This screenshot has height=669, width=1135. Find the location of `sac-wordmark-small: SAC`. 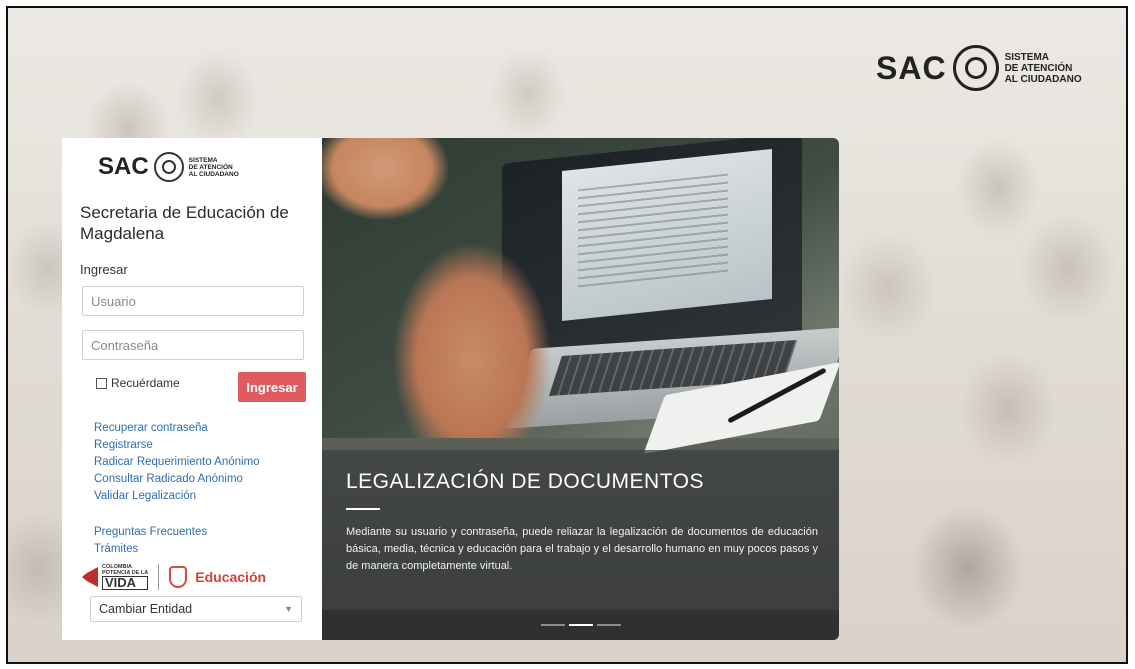

sac-wordmark-small: SAC is located at coordinates (123, 166).